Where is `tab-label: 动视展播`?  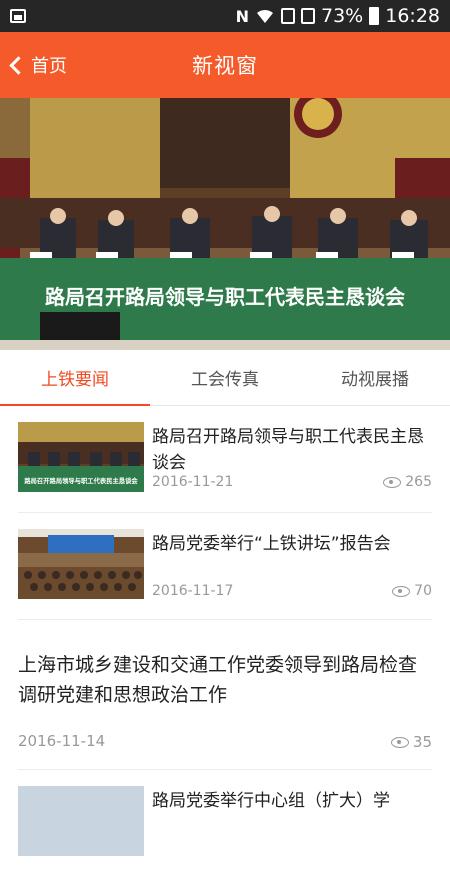
tab-label: 动视展播 is located at coordinates (375, 380).